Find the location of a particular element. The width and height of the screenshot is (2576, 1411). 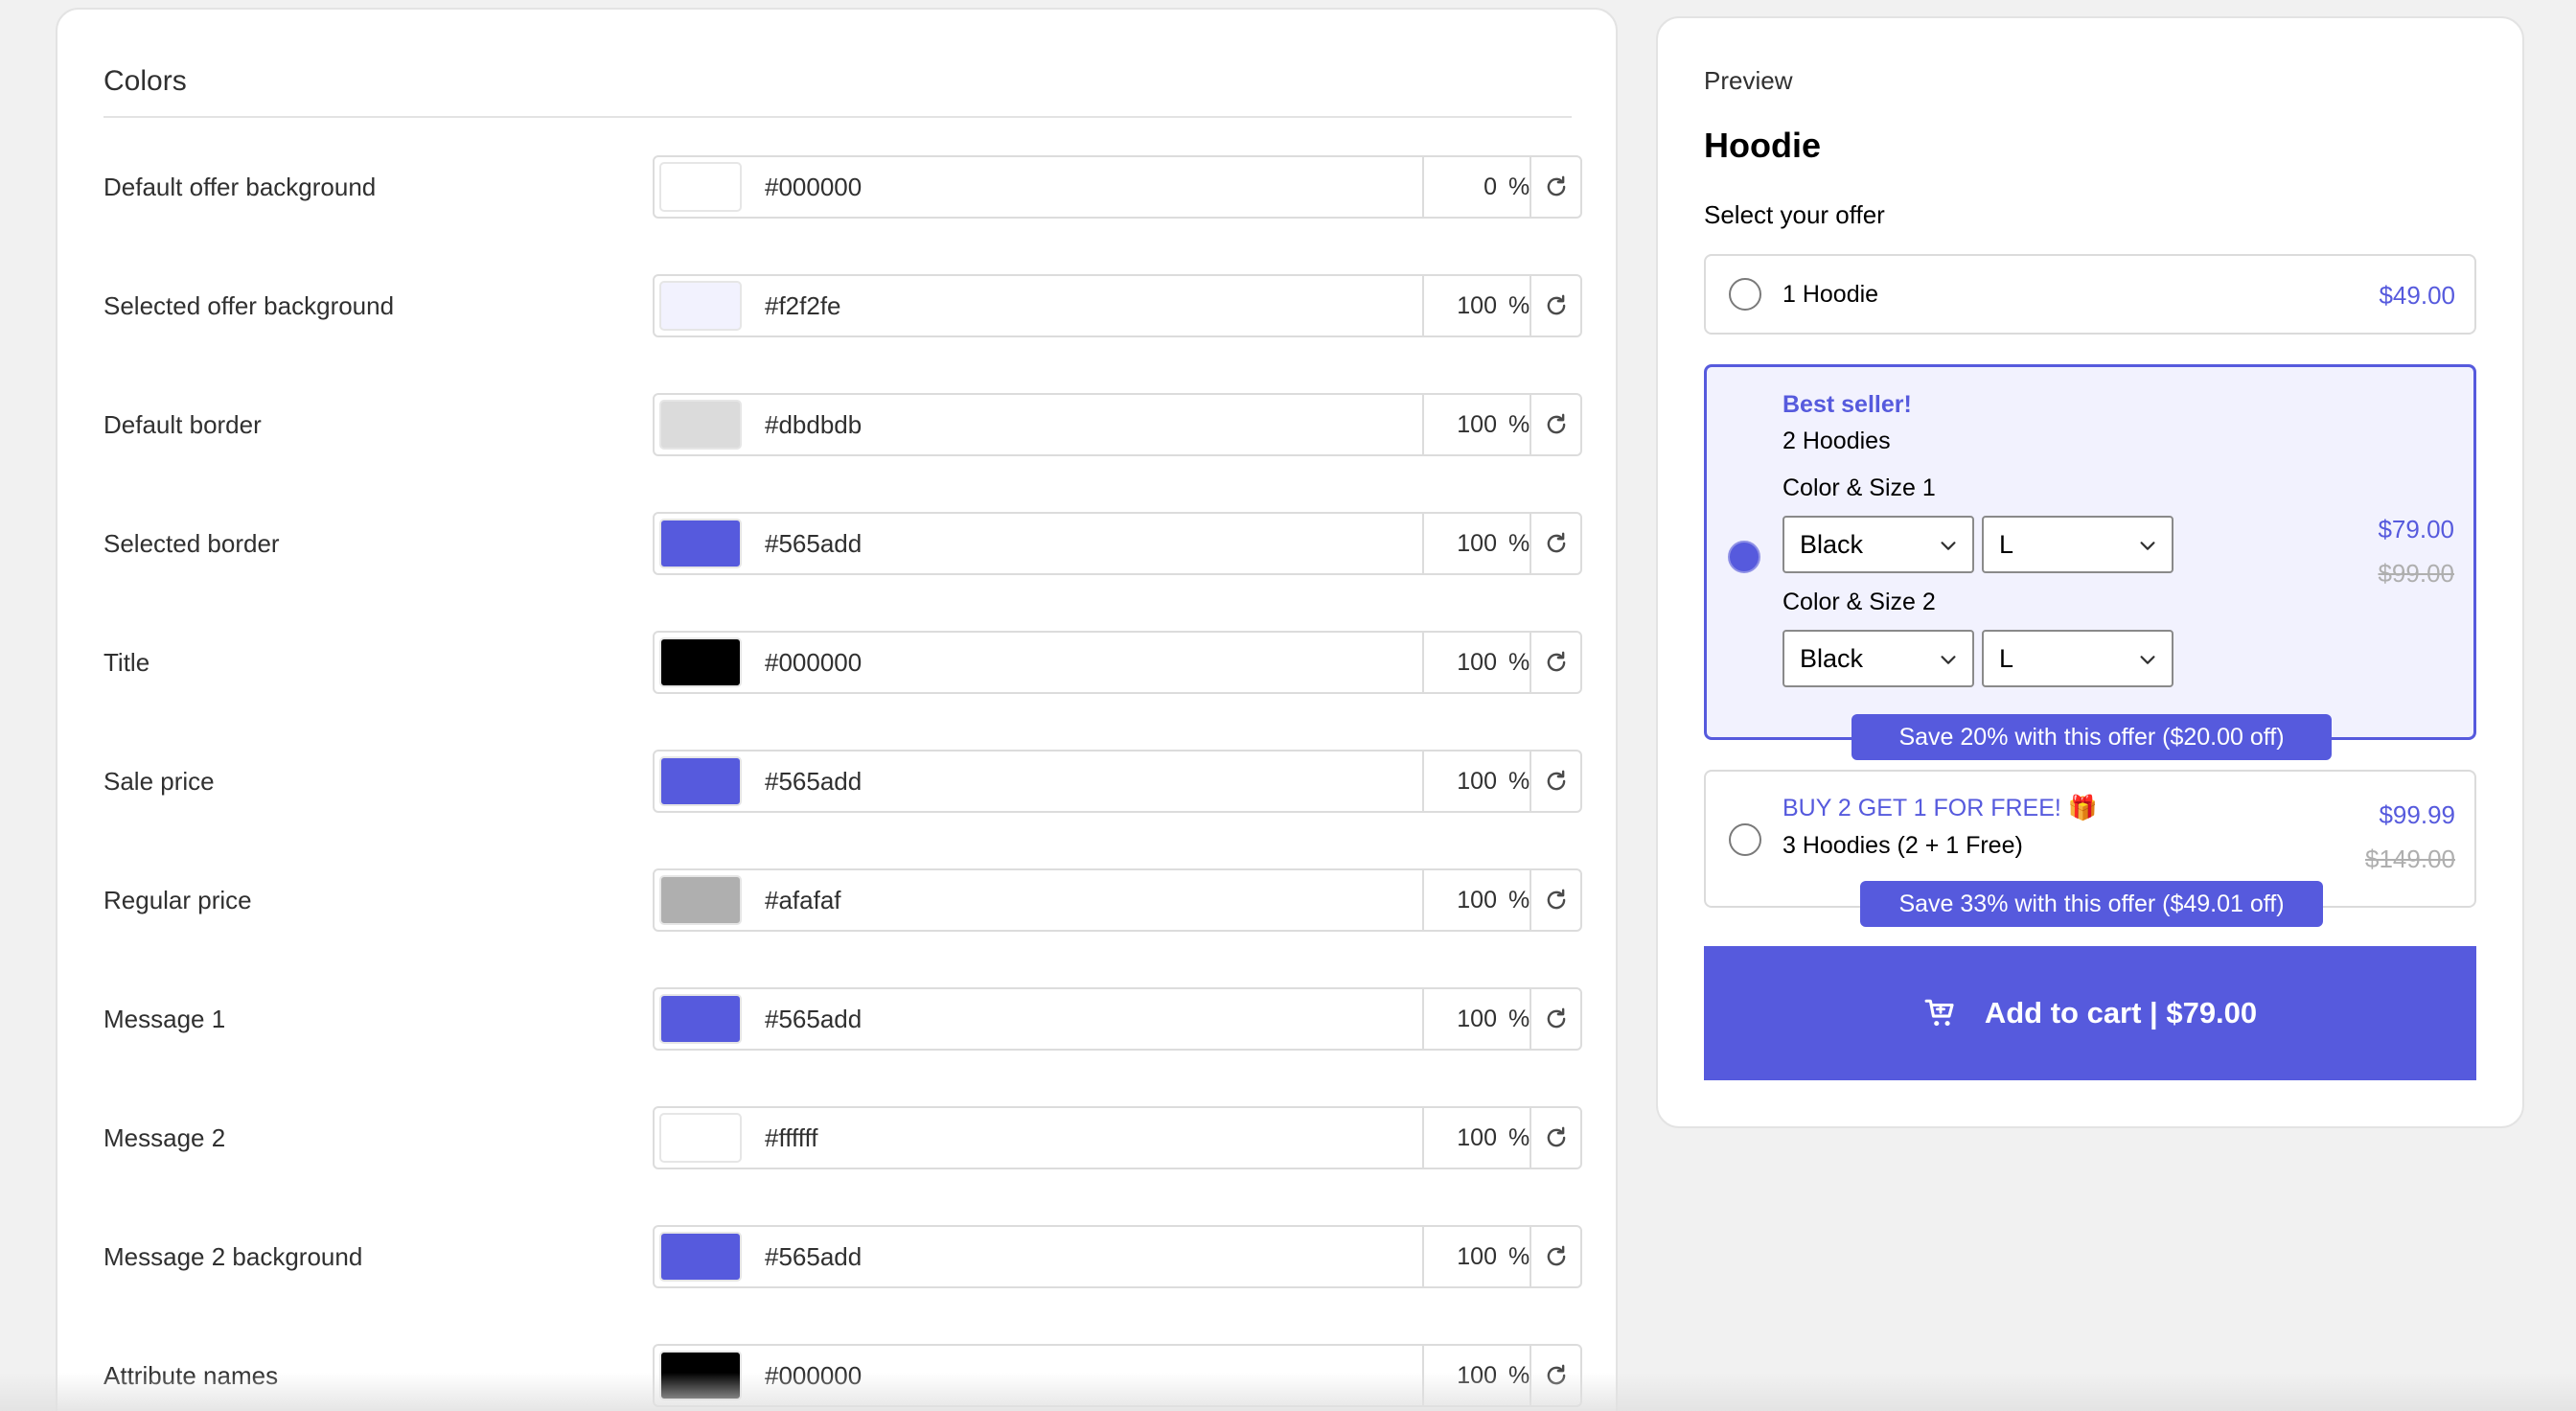

color-picker-field: #000000 0 % is located at coordinates (1117, 187).